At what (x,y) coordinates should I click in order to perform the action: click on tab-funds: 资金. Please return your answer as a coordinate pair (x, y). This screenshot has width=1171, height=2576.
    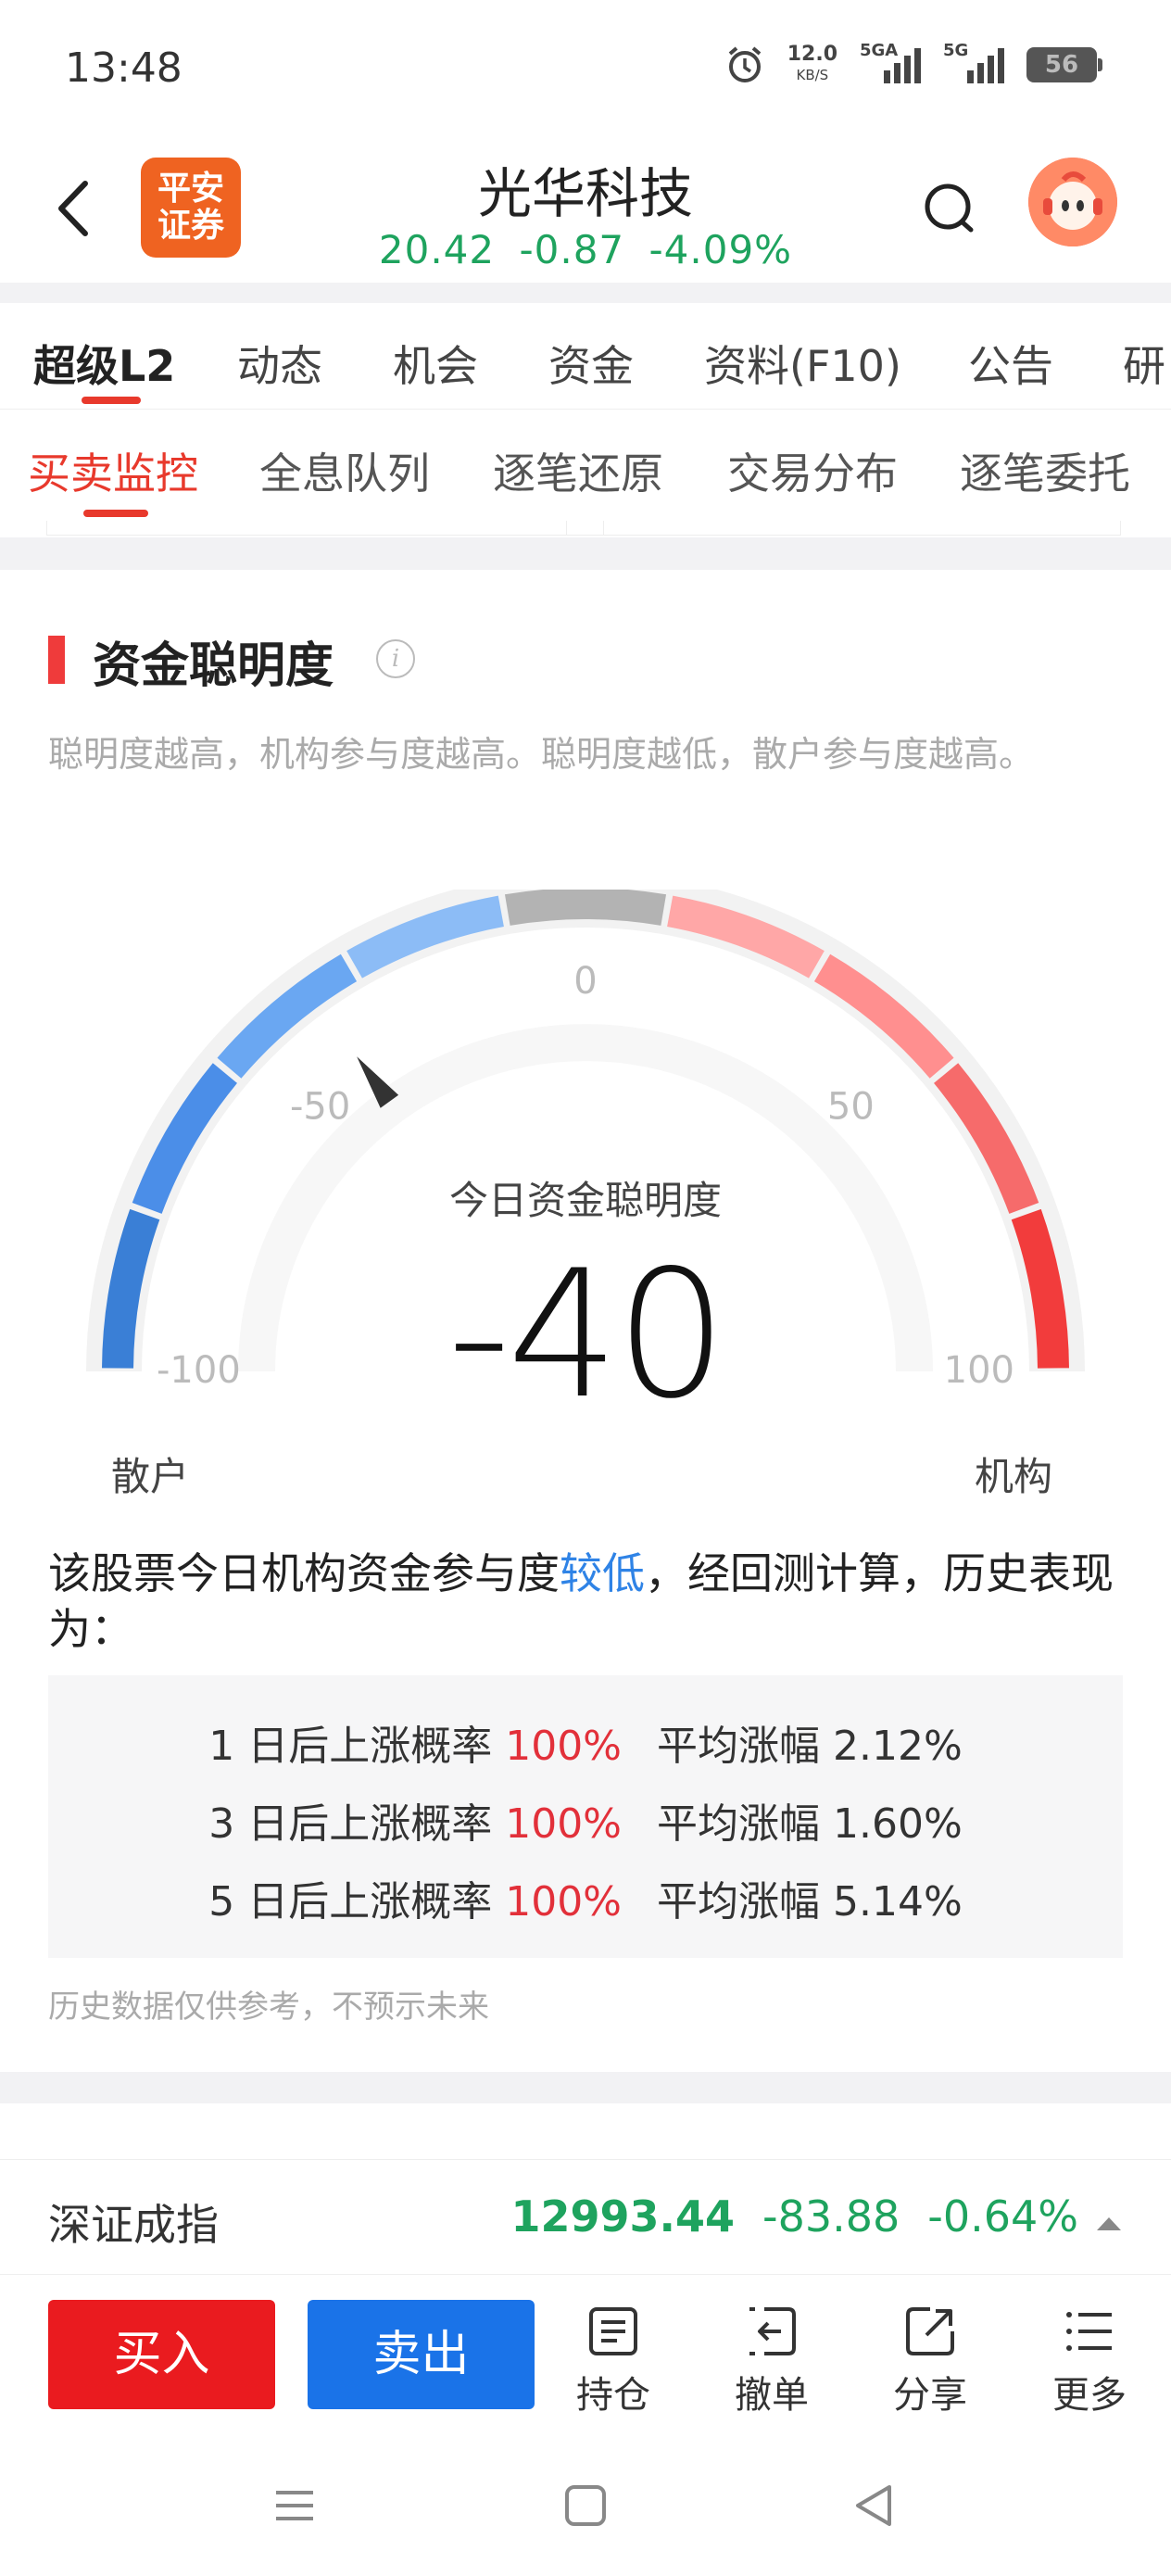
    Looking at the image, I should click on (591, 363).